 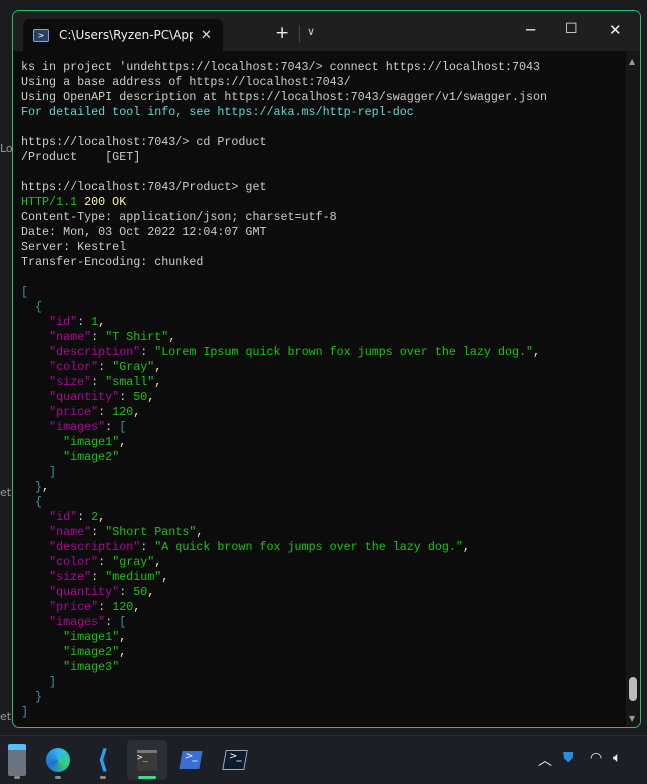 What do you see at coordinates (617, 758) in the screenshot?
I see `volume-icon: 🔈︎` at bounding box center [617, 758].